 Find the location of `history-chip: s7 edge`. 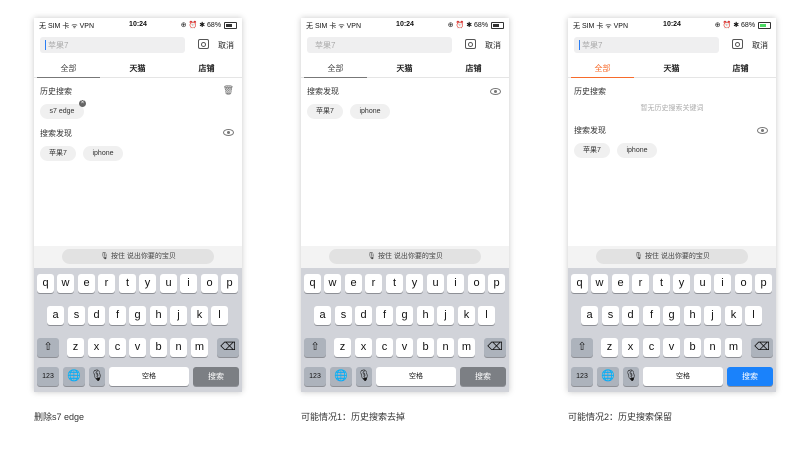

history-chip: s7 edge is located at coordinates (62, 111).